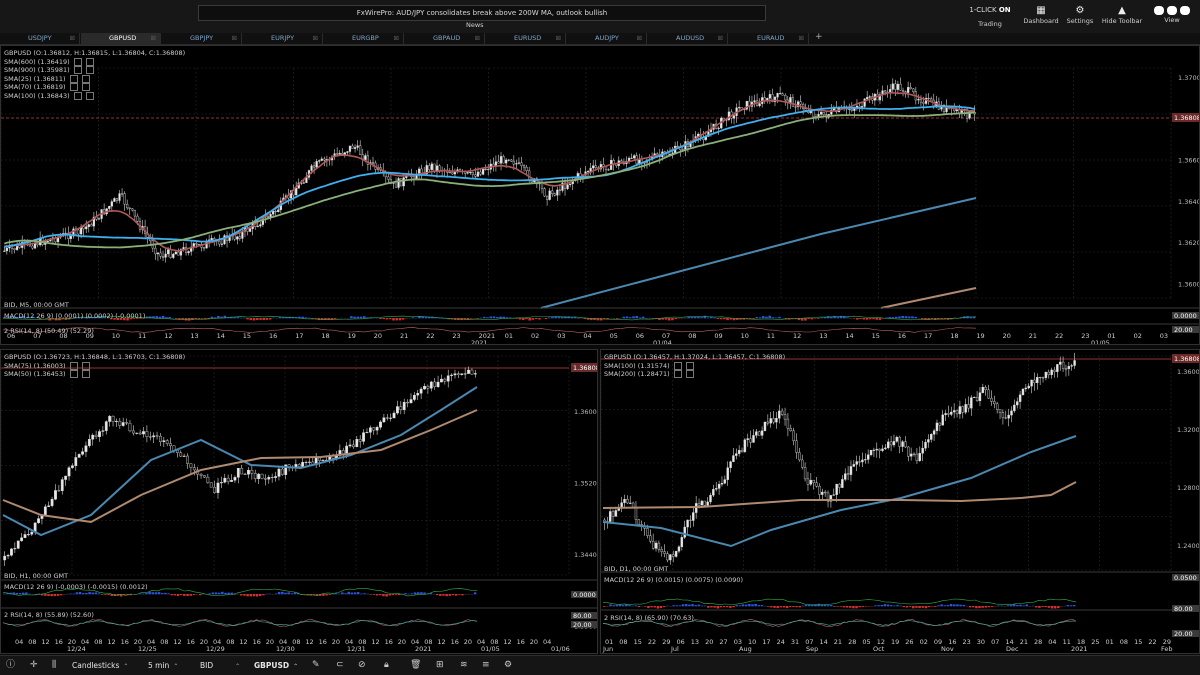 The image size is (1200, 675). I want to click on tab-usdjpy: USDJPY⊠, so click(40, 38).